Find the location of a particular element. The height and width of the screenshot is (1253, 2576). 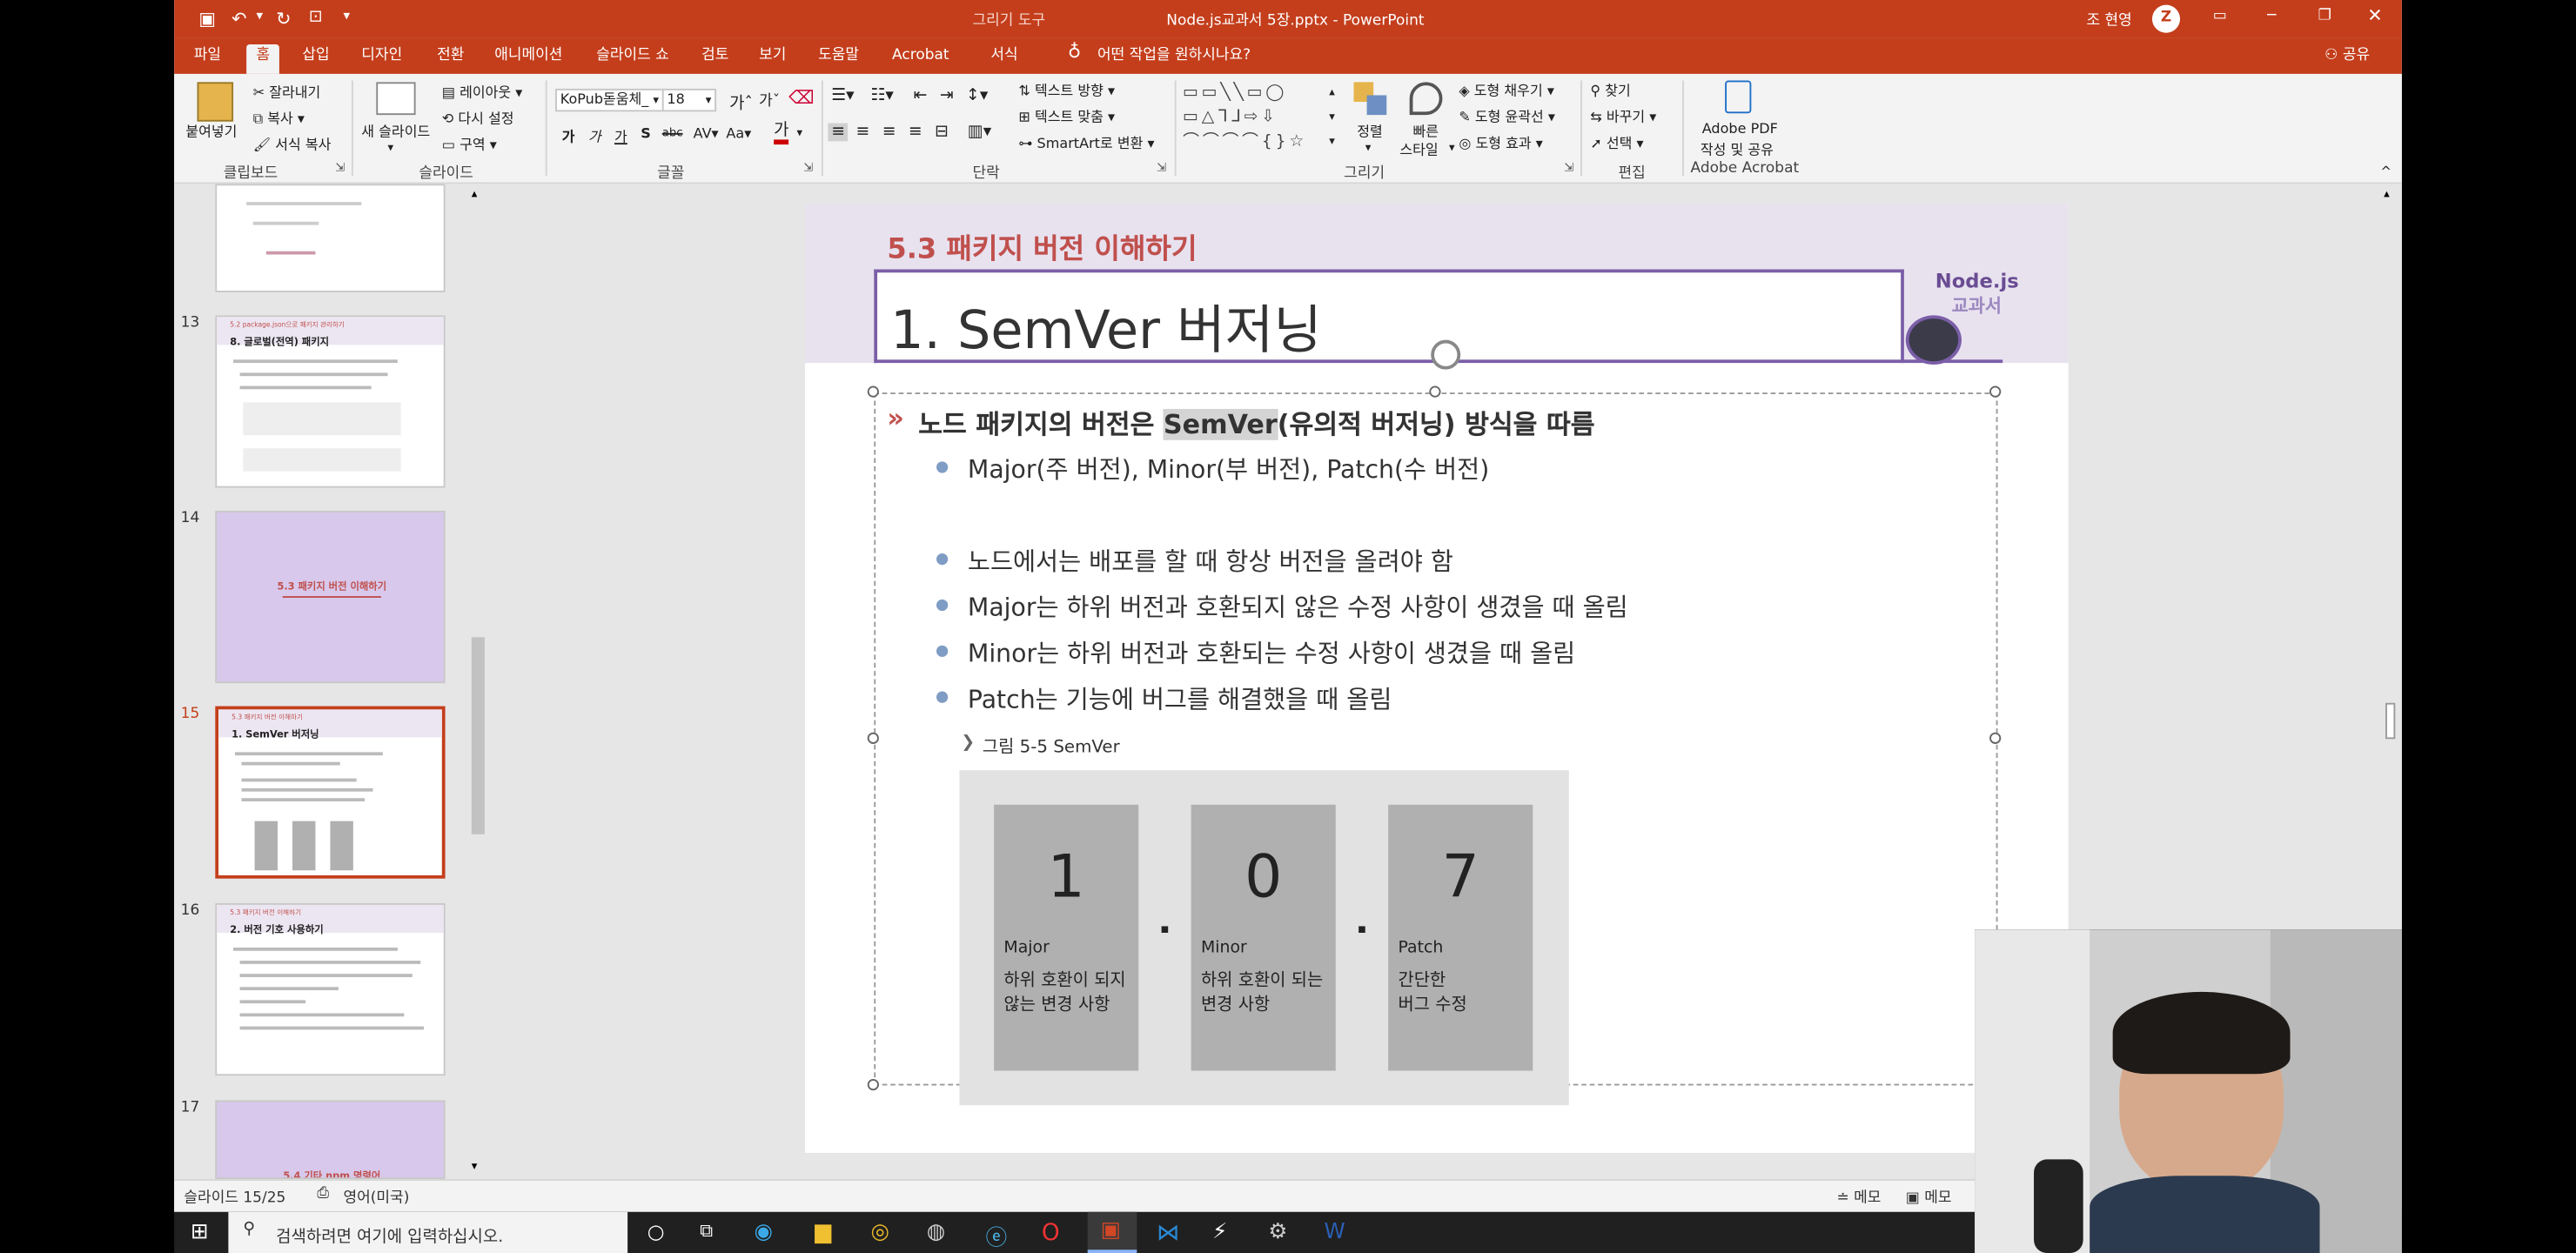

maximize-icon: ❐ is located at coordinates (2324, 16).